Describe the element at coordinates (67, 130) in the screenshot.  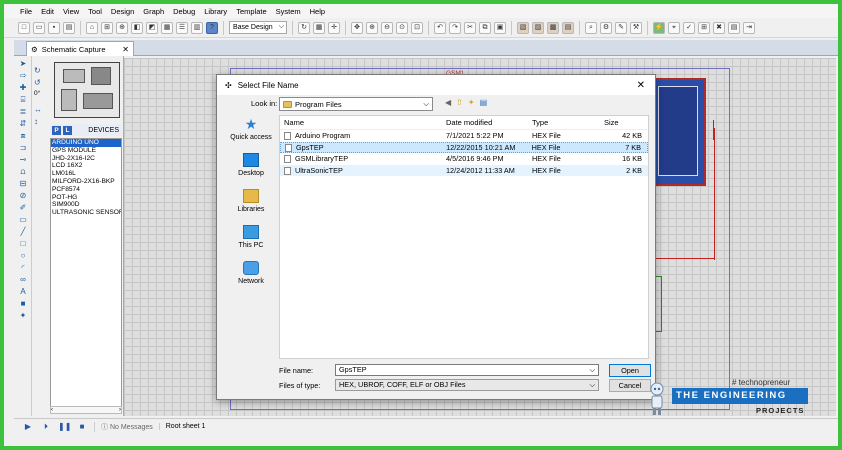
I see `library-button: L` at that location.